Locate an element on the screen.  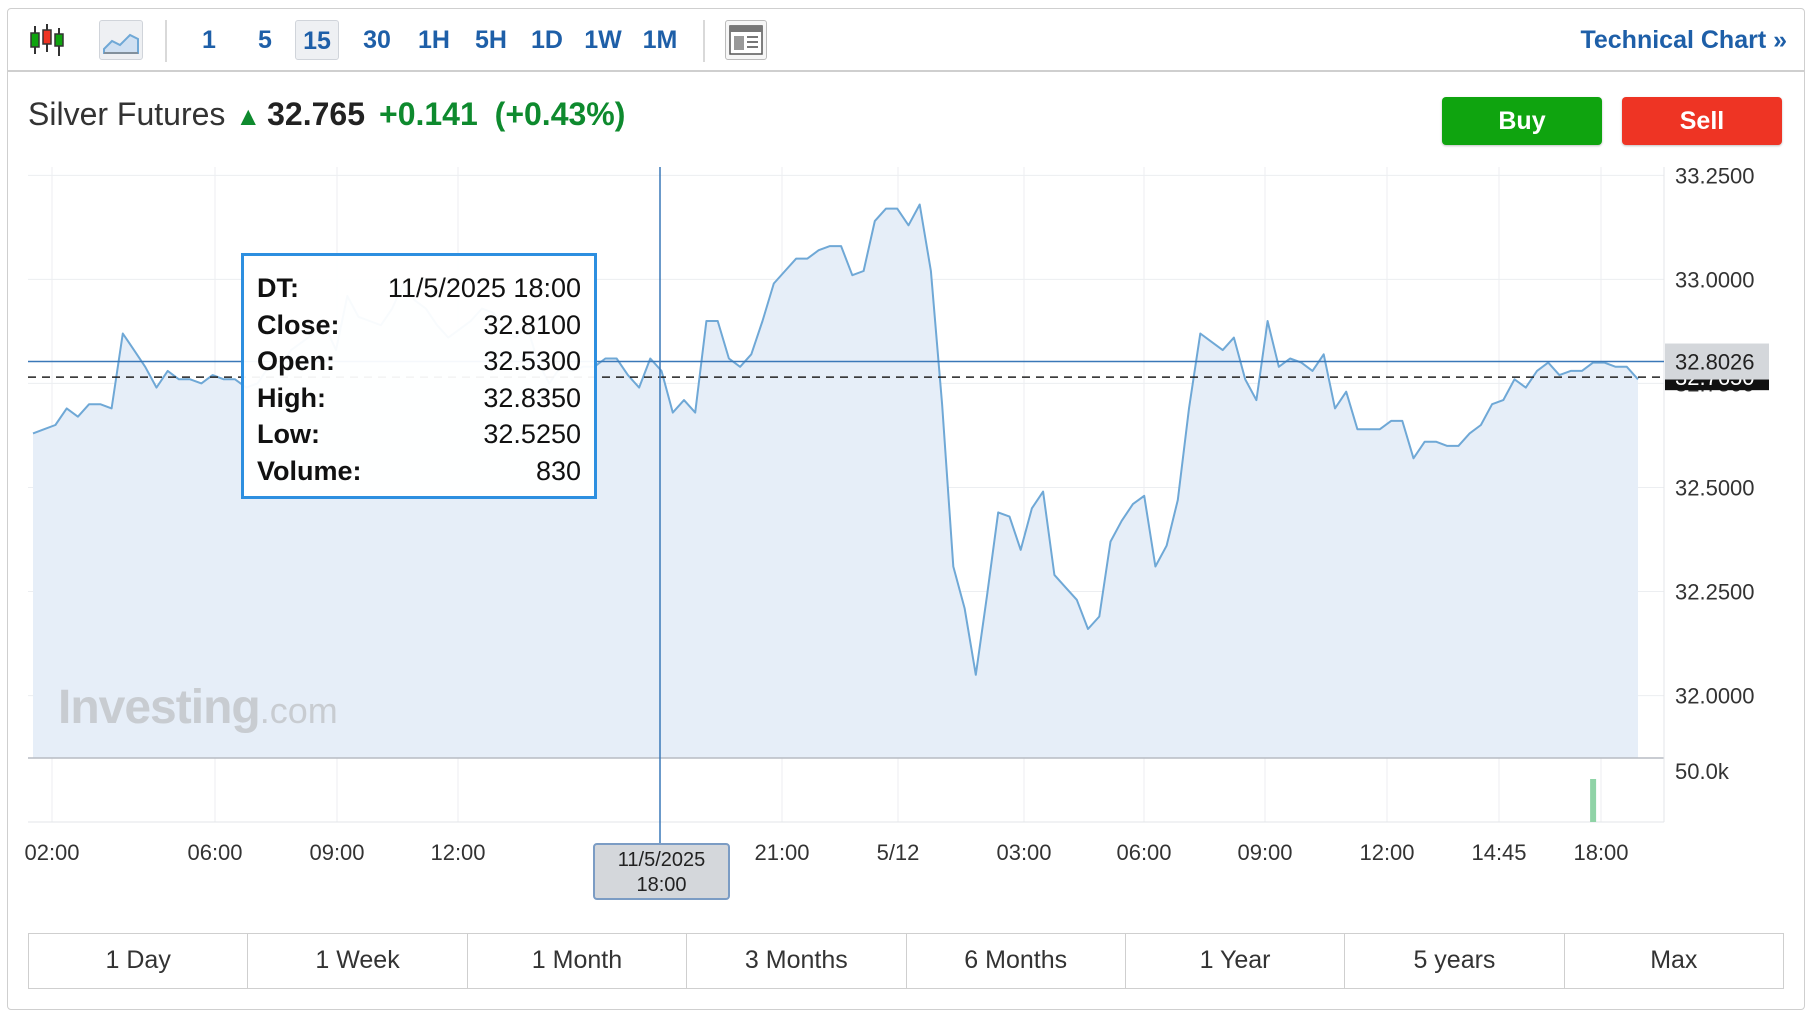
x-tick-label: 02:00 is located at coordinates (51, 852).